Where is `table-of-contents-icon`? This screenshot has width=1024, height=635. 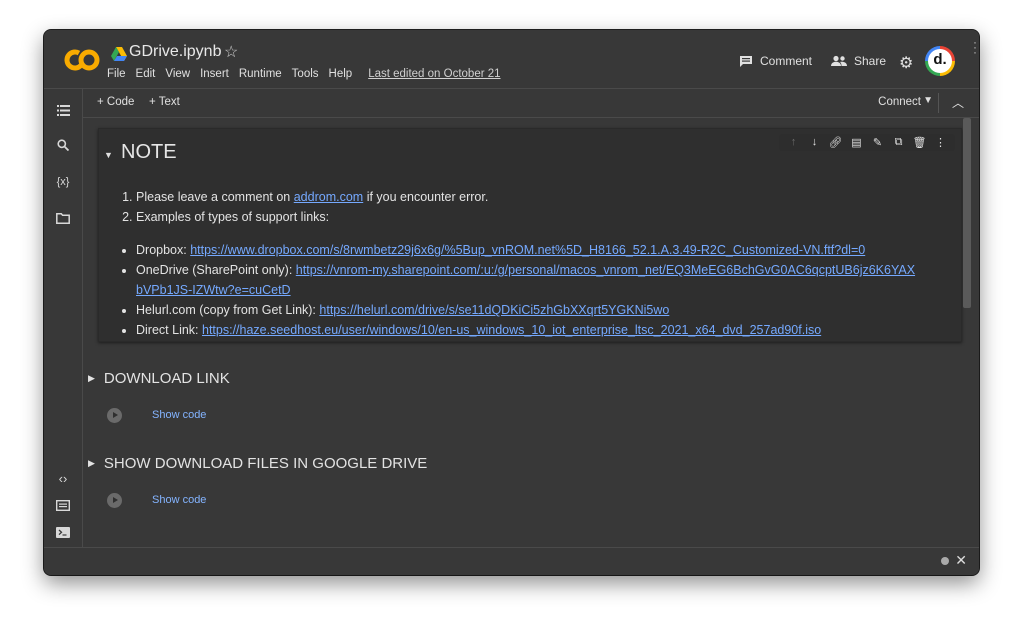 table-of-contents-icon is located at coordinates (63, 111).